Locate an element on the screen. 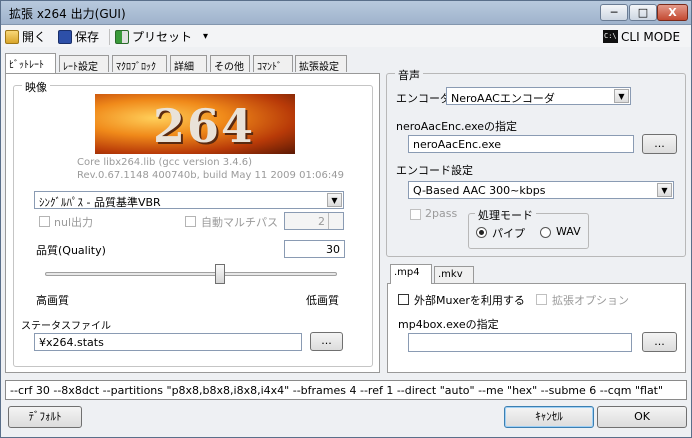 The image size is (692, 438). tab-other: その他 is located at coordinates (230, 64).